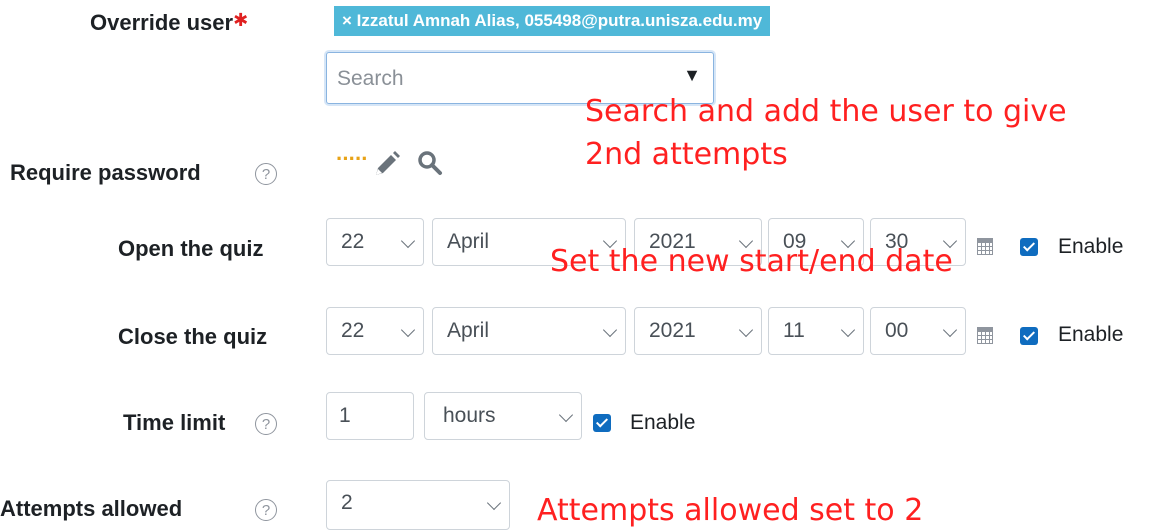 The height and width of the screenshot is (530, 1152). What do you see at coordinates (105, 172) in the screenshot?
I see `require-password-label: Require password` at bounding box center [105, 172].